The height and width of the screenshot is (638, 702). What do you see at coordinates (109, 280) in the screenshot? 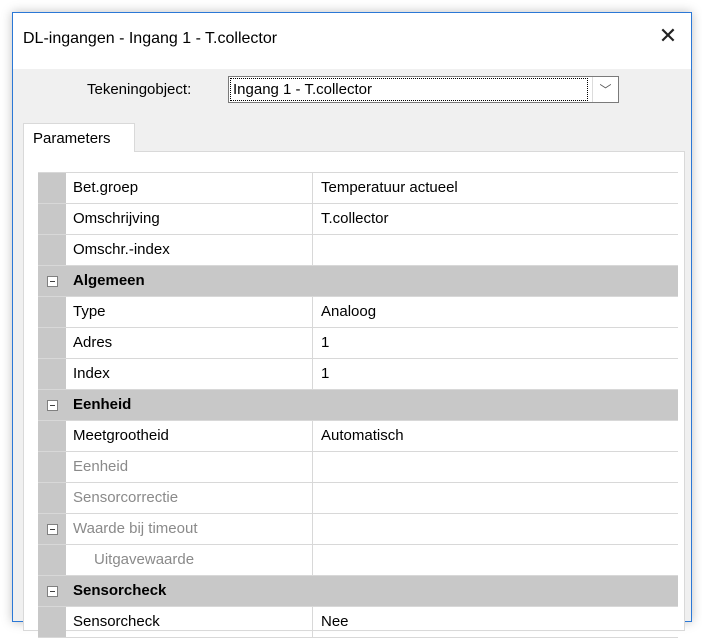
I see `group-label: Algemeen` at bounding box center [109, 280].